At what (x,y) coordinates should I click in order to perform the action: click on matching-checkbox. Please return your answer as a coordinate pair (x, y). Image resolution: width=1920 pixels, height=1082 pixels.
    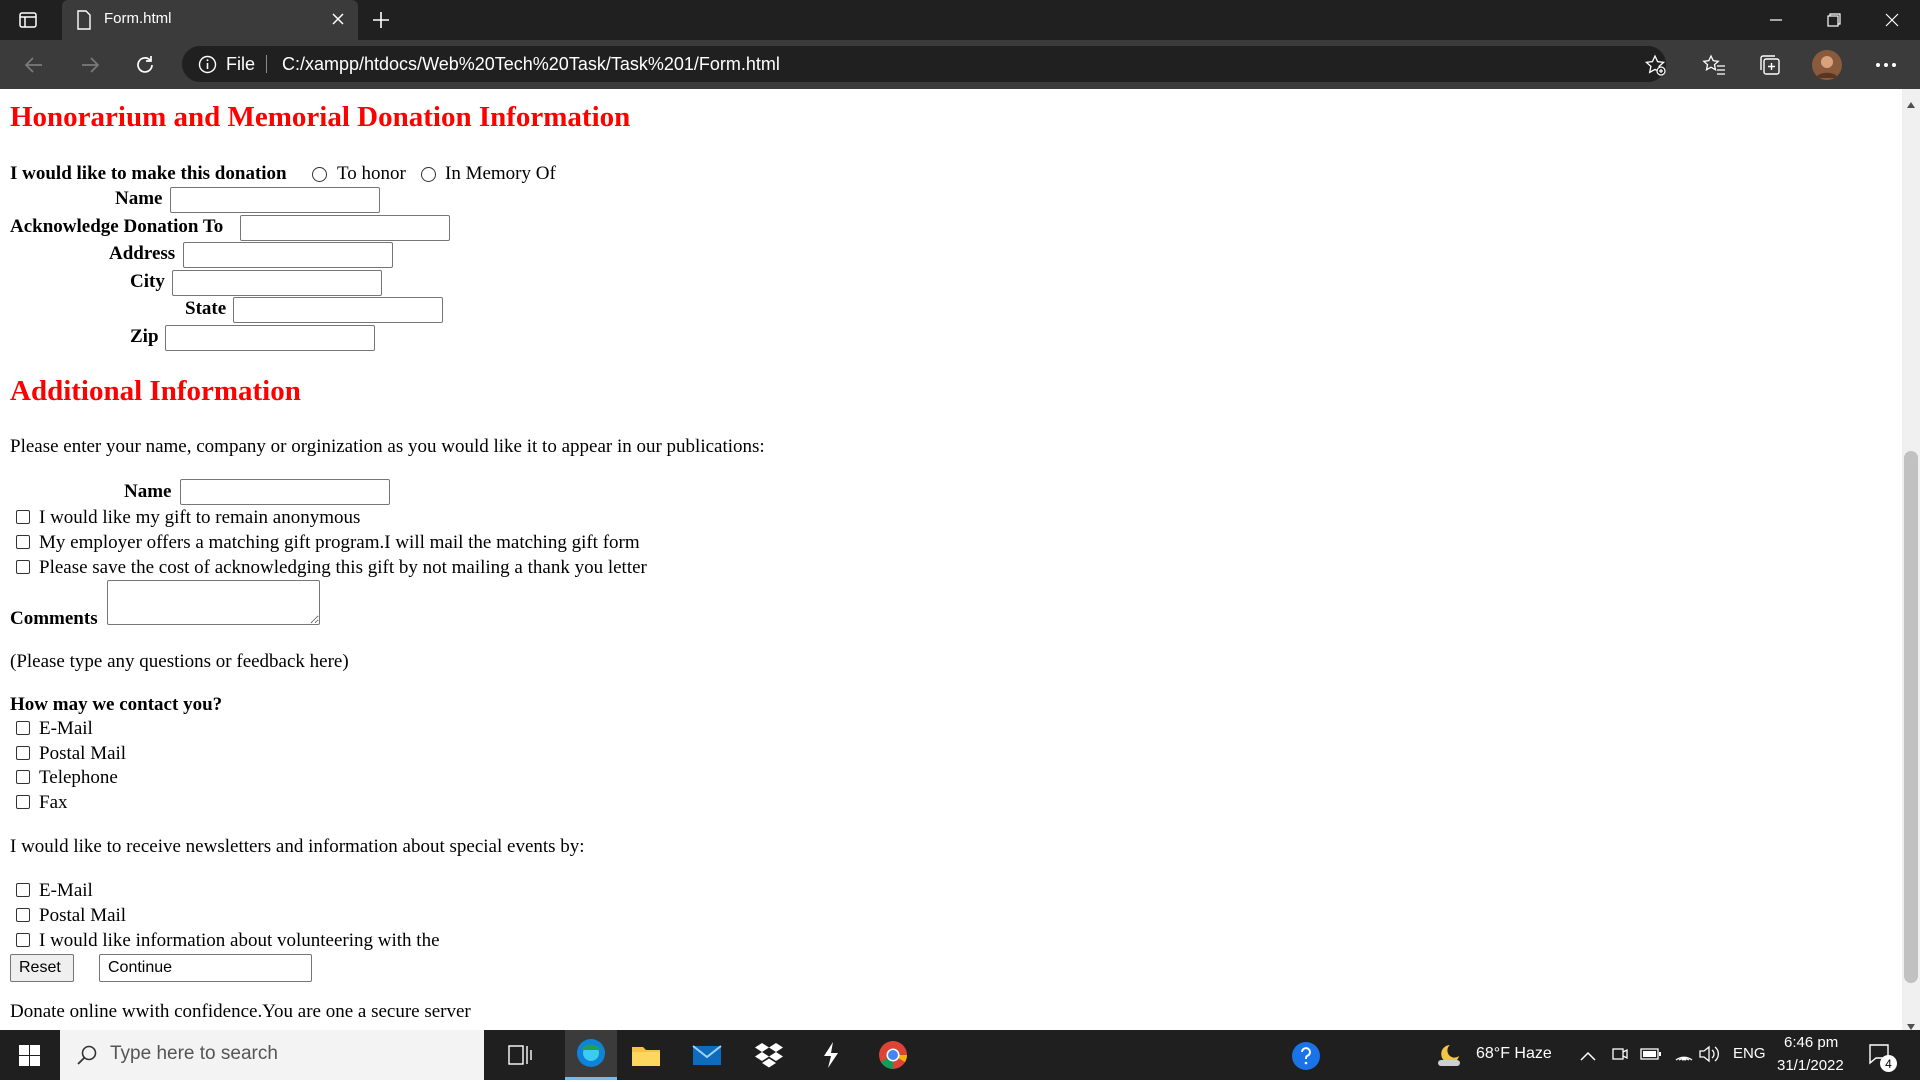
    Looking at the image, I should click on (23, 542).